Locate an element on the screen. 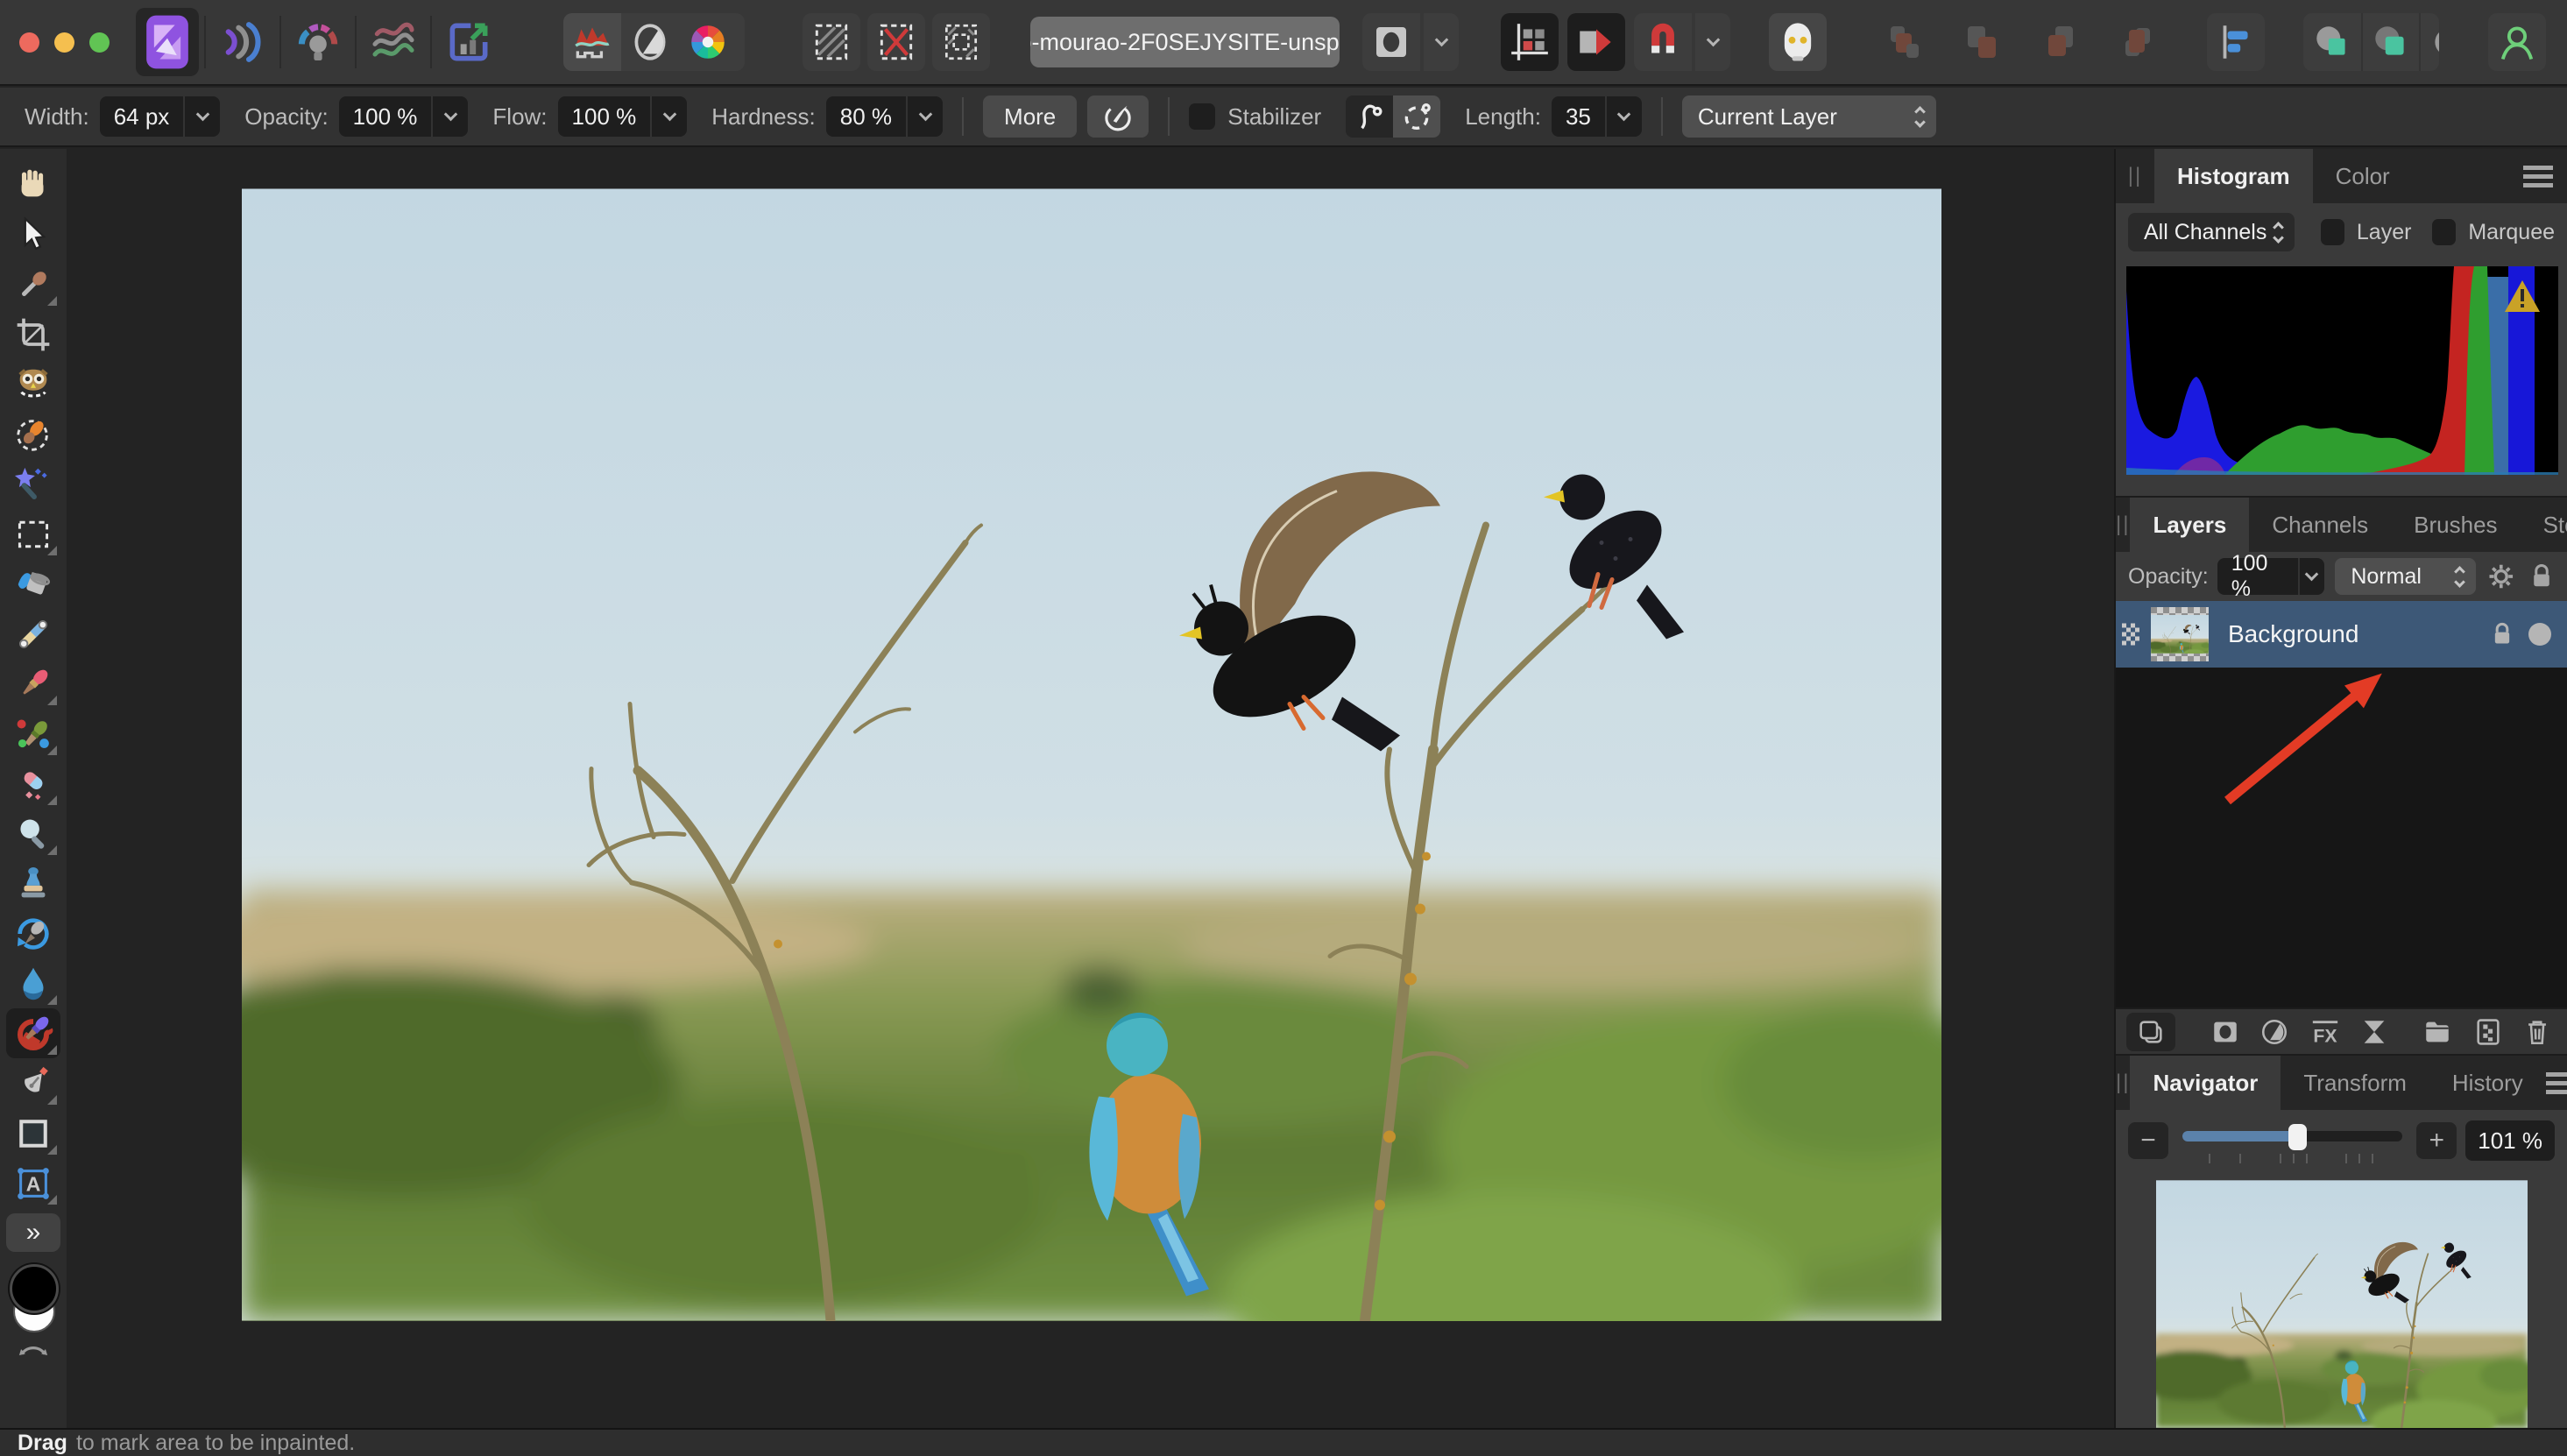 The height and width of the screenshot is (1456, 2567). tab-history: History is located at coordinates (2487, 1083).